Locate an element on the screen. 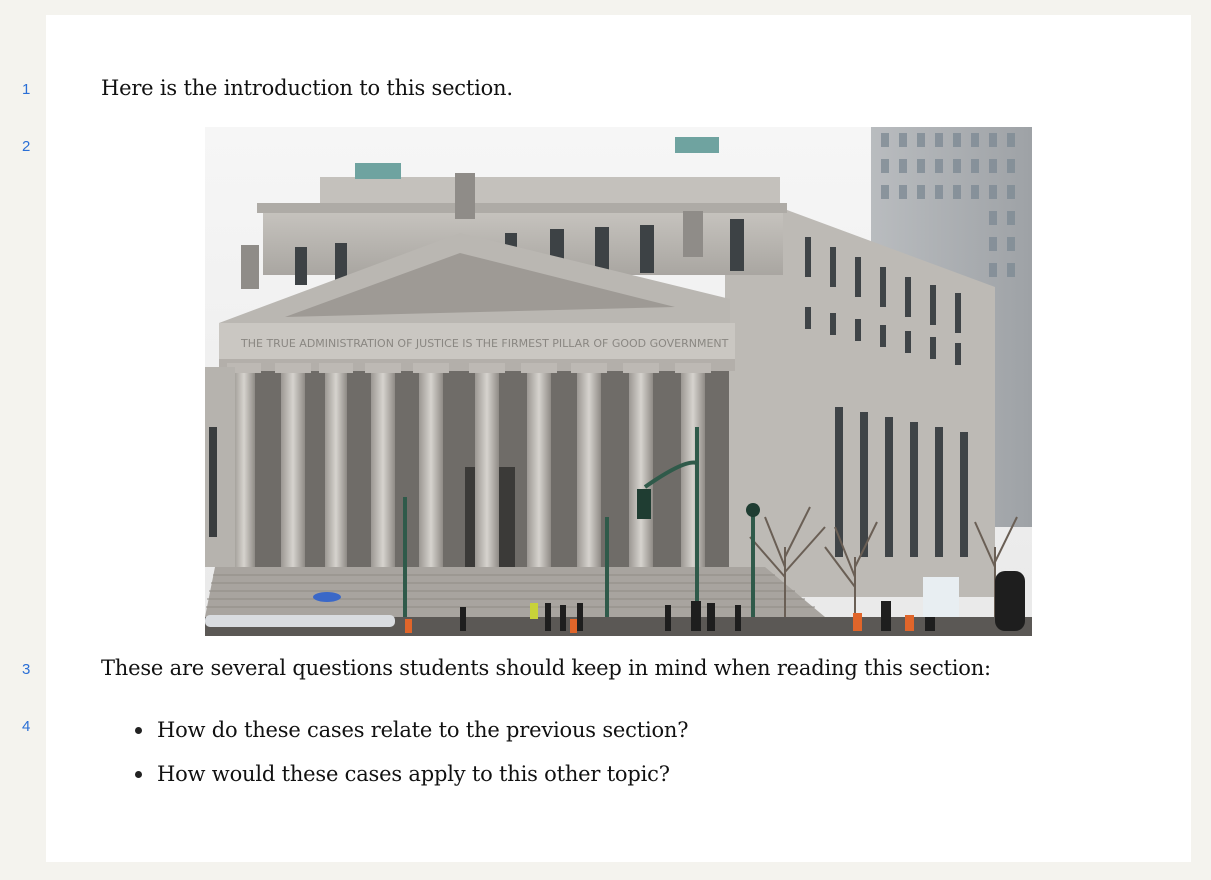 This screenshot has height=880, width=1211. line-number: 3 is located at coordinates (32, 669).